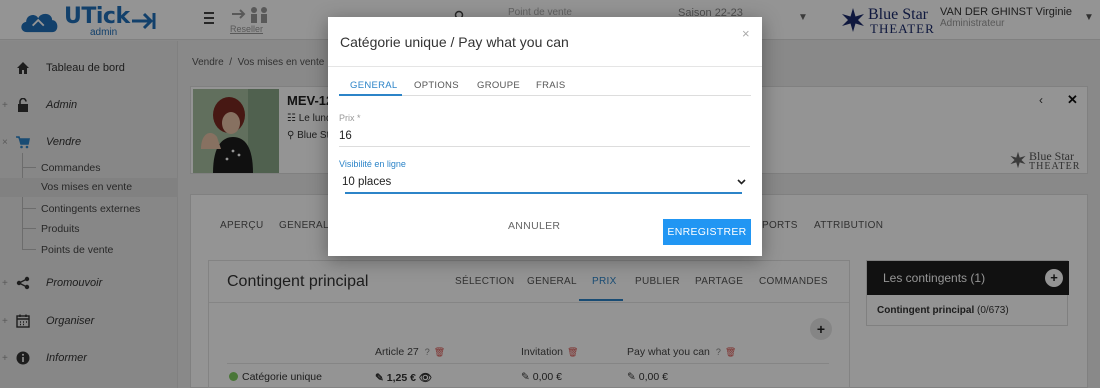 Image resolution: width=1100 pixels, height=388 pixels. What do you see at coordinates (367, 182) in the screenshot?
I see `visibility-value: 10 places` at bounding box center [367, 182].